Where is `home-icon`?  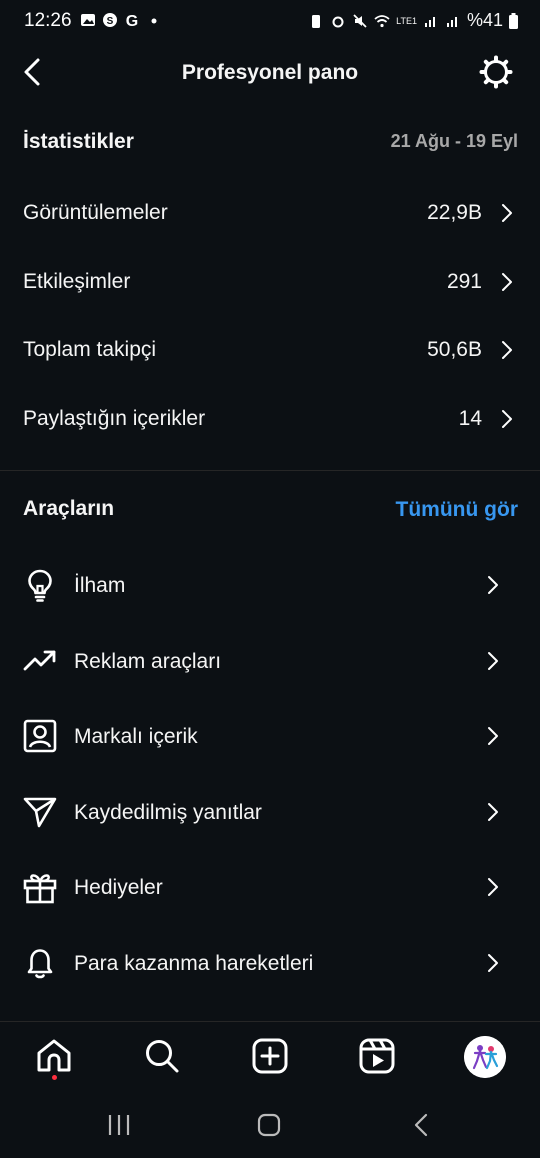
home-icon is located at coordinates (54, 1056).